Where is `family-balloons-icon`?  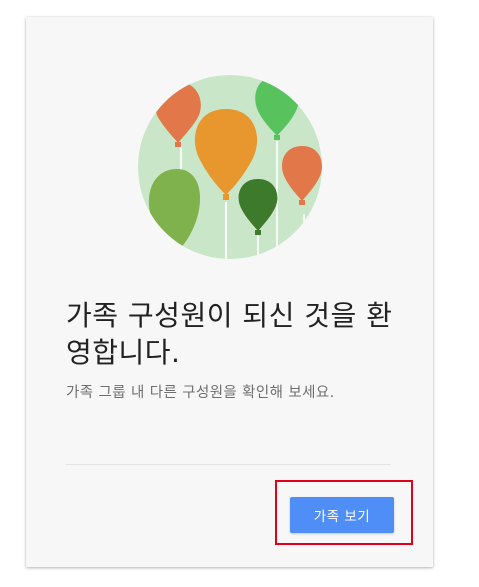
family-balloons-icon is located at coordinates (230, 167).